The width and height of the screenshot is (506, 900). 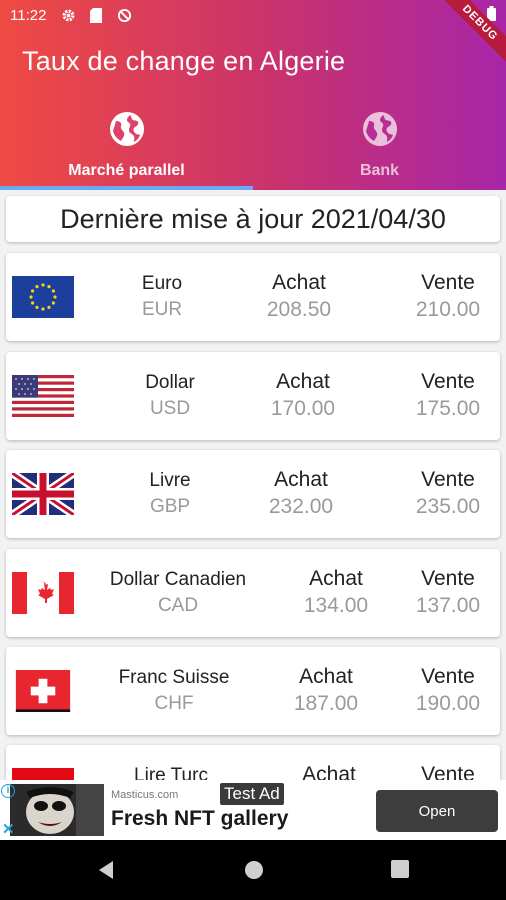 What do you see at coordinates (170, 480) in the screenshot?
I see `currency-name: Livre` at bounding box center [170, 480].